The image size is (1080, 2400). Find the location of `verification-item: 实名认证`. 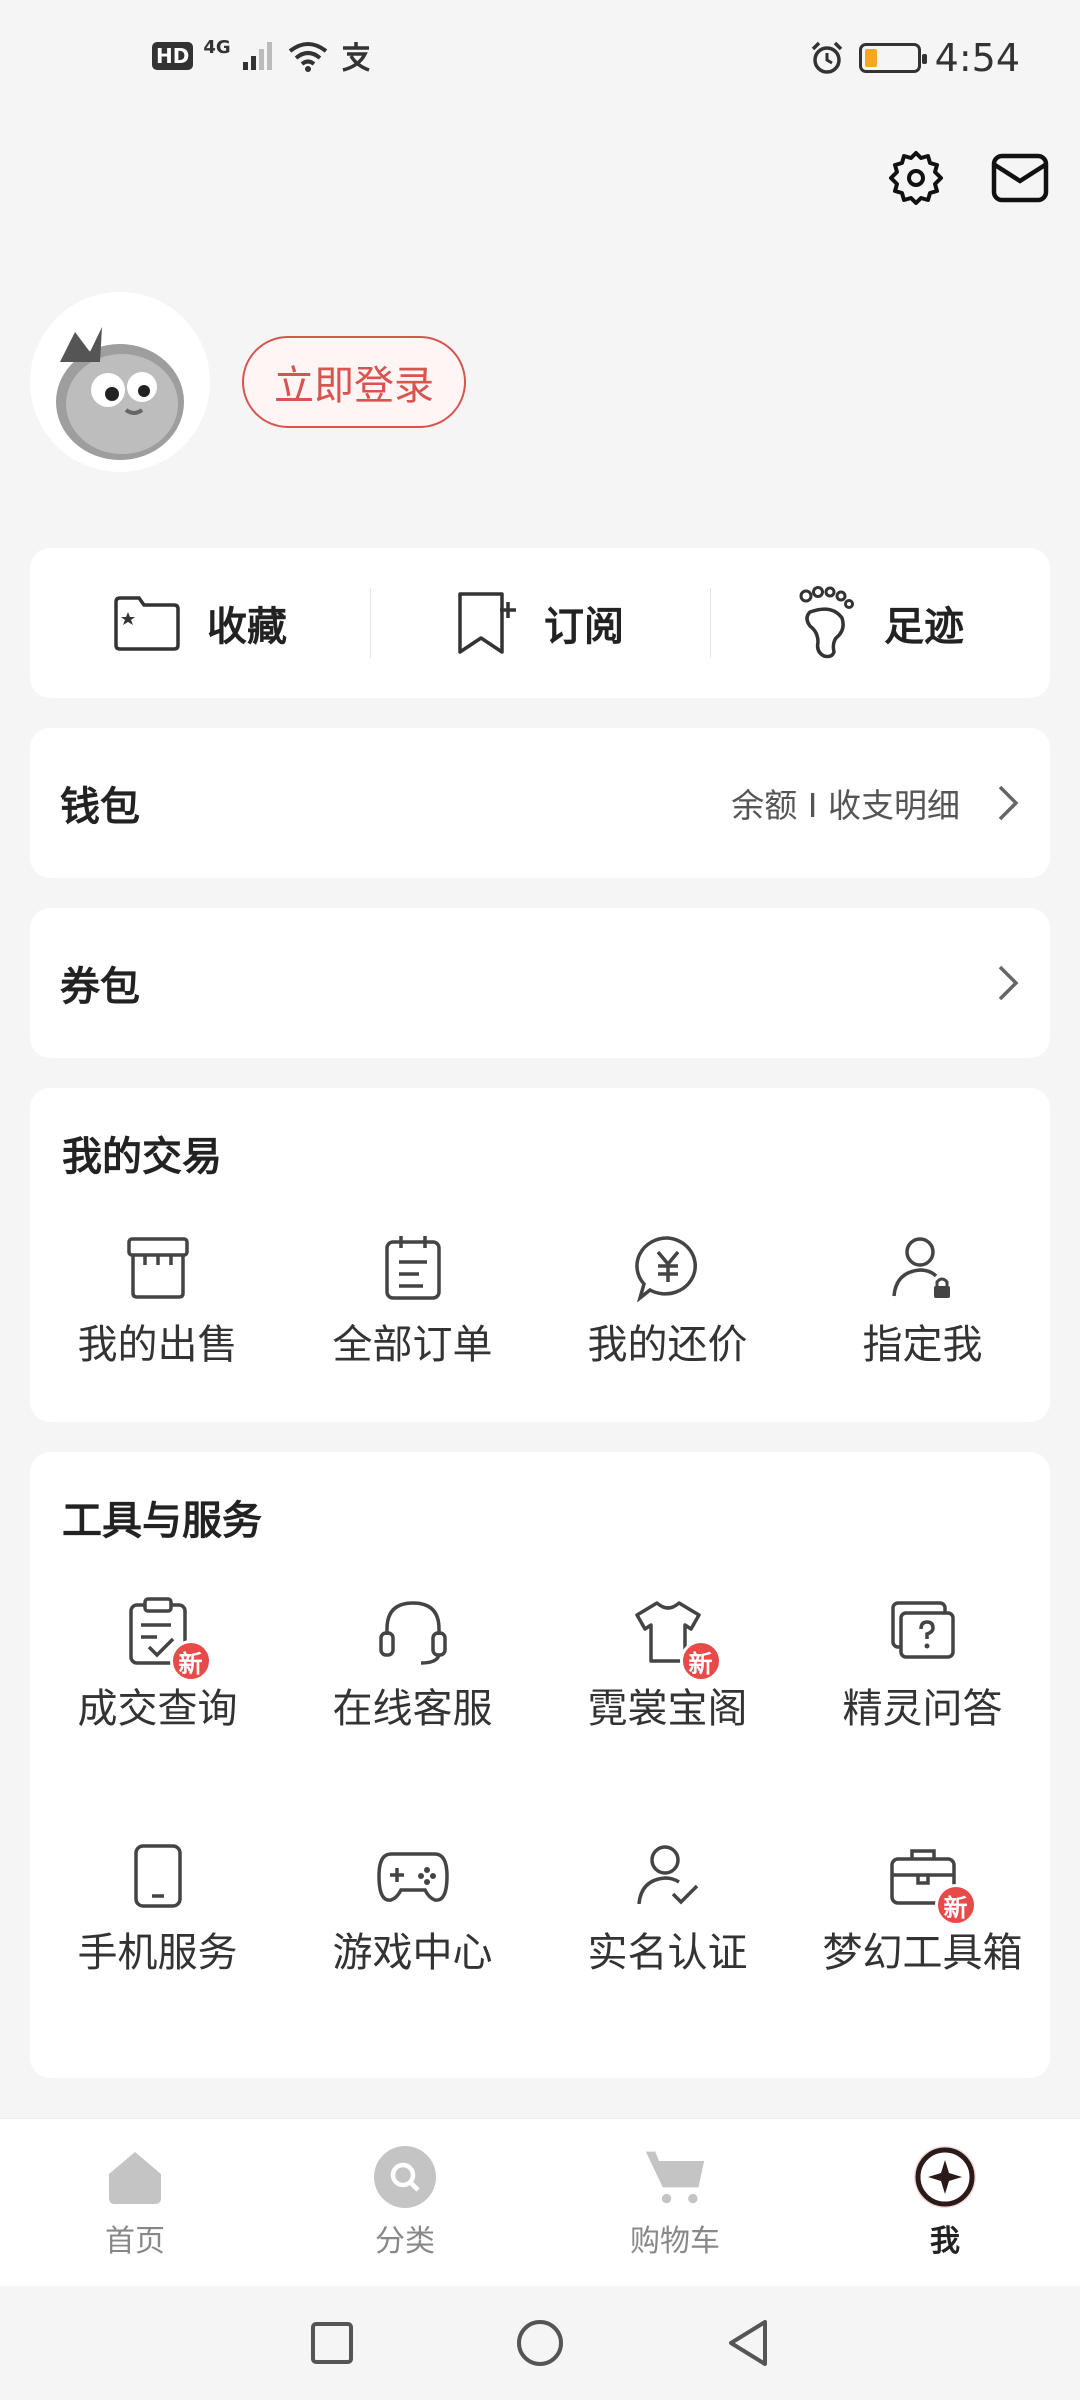

verification-item: 实名认证 is located at coordinates (667, 1906).